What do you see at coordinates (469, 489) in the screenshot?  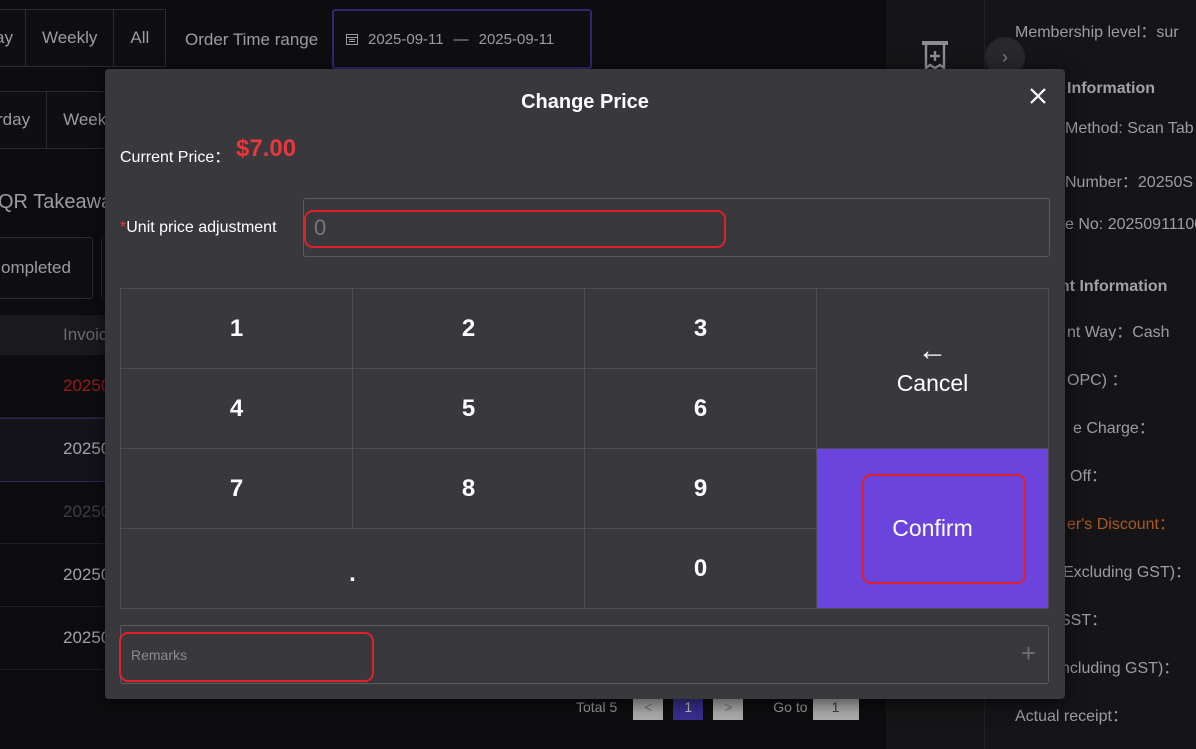 I see `key-8: 8` at bounding box center [469, 489].